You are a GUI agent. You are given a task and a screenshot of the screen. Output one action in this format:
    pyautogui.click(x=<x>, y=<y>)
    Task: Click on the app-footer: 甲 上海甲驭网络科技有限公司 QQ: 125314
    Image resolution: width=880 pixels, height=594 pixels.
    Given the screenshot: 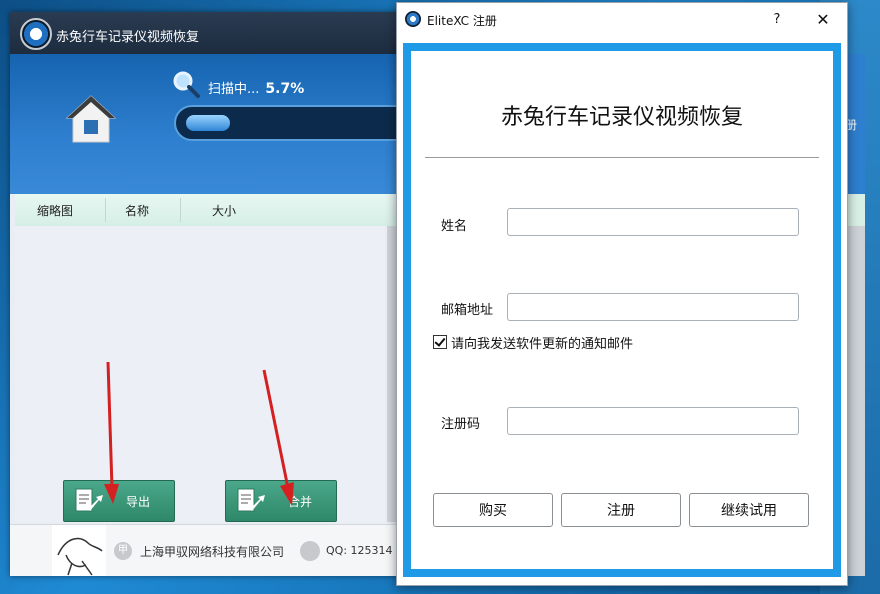 What is the action you would take?
    pyautogui.click(x=207, y=550)
    